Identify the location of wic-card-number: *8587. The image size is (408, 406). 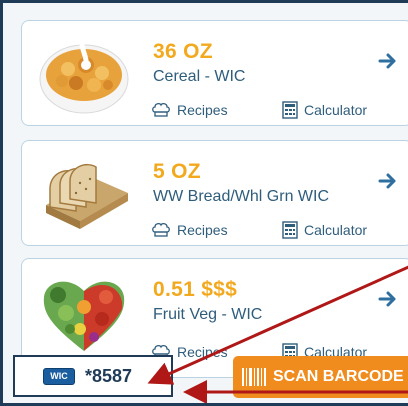
(109, 375).